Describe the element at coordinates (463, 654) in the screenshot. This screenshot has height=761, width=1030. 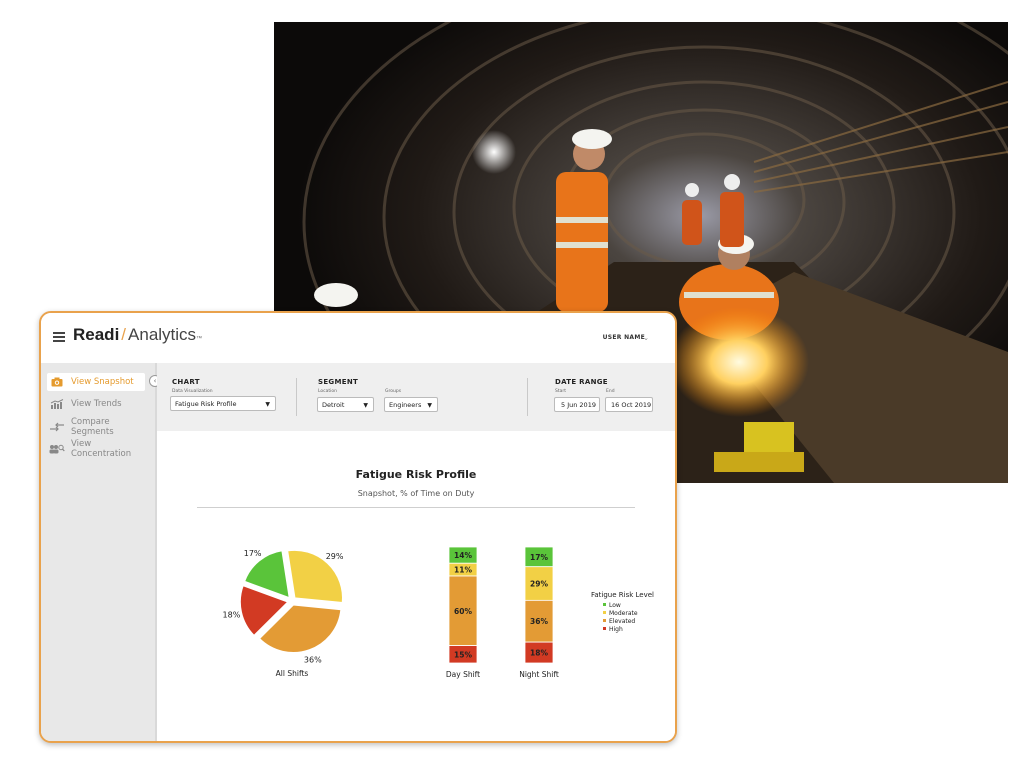
I see `bar-label-high: 15%` at that location.